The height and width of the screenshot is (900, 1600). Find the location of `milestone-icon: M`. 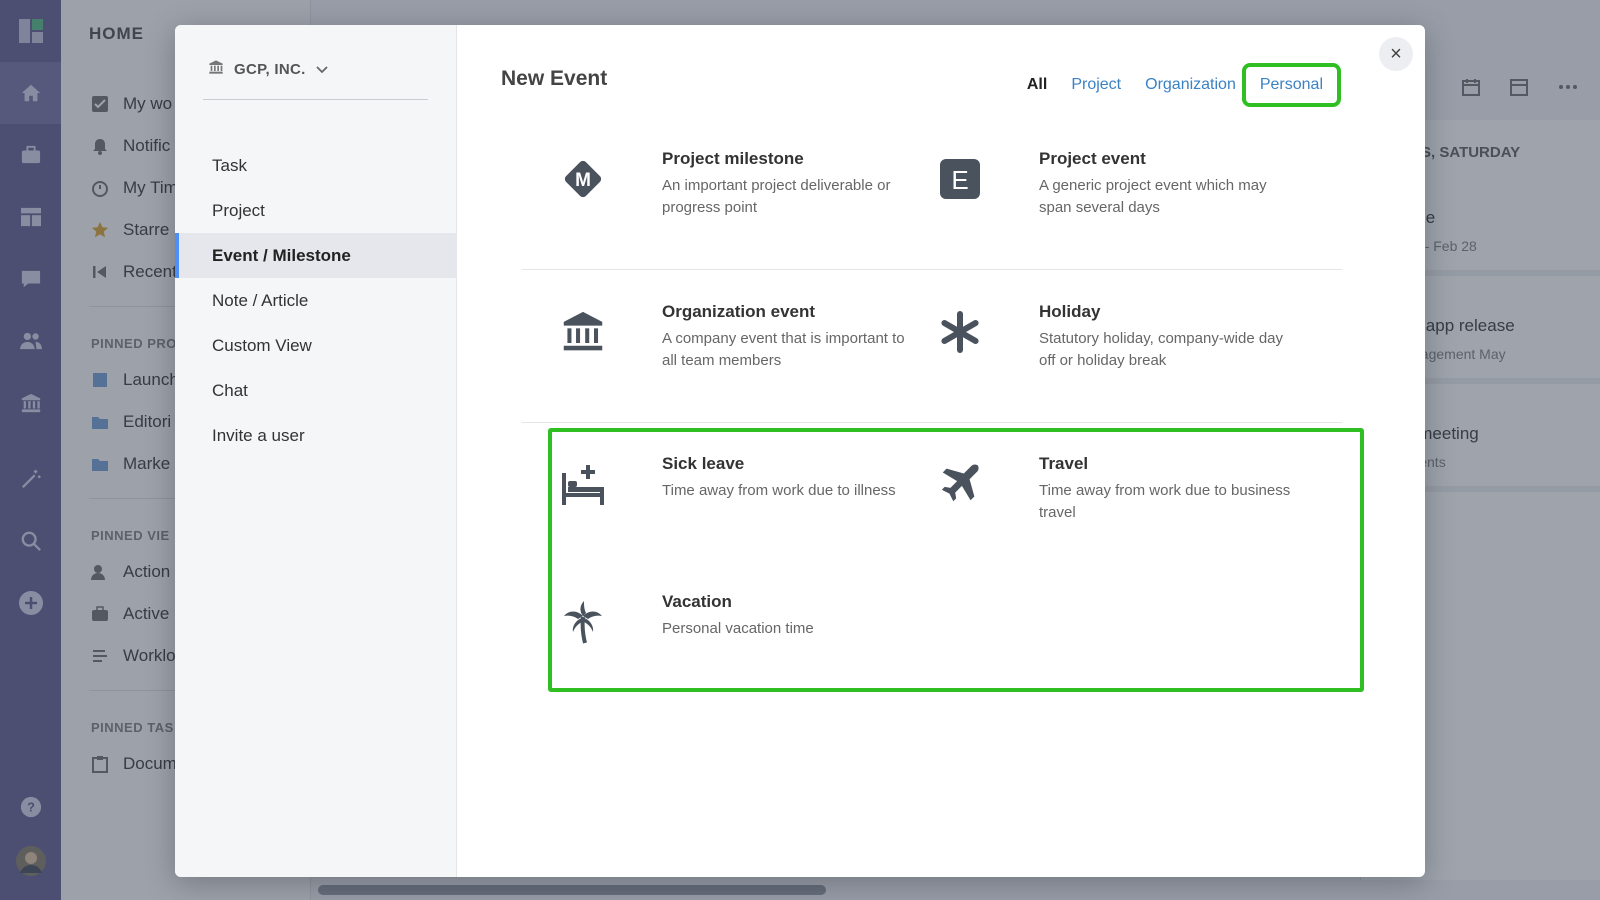

milestone-icon: M is located at coordinates (583, 179).